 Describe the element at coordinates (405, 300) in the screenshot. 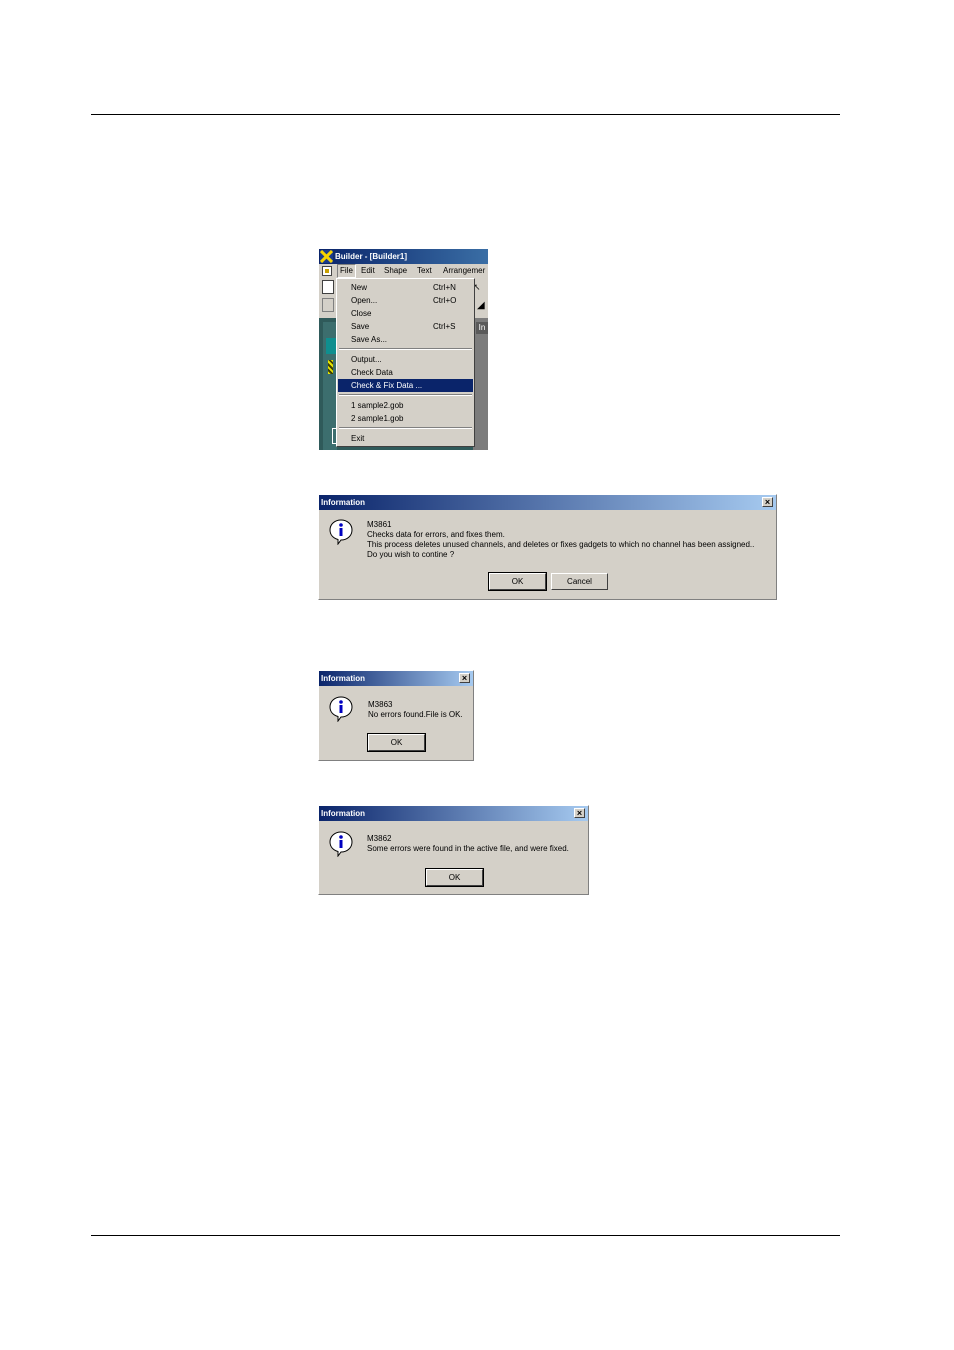

I see `menu-item-open: Open... Ctrl+O` at that location.